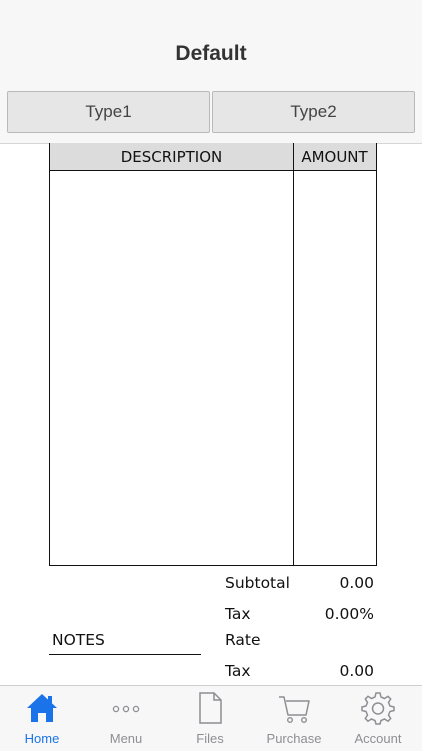 The width and height of the screenshot is (422, 751). I want to click on tab-purchase: Purchase, so click(294, 718).